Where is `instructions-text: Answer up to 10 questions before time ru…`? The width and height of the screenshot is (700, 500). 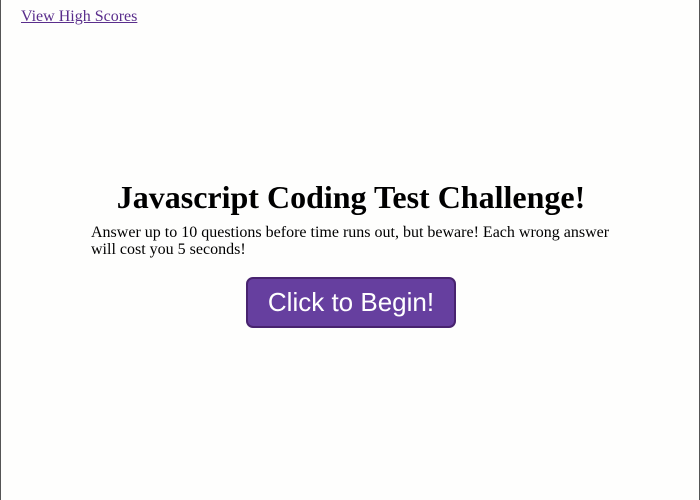
instructions-text: Answer up to 10 questions before time ru… is located at coordinates (350, 241).